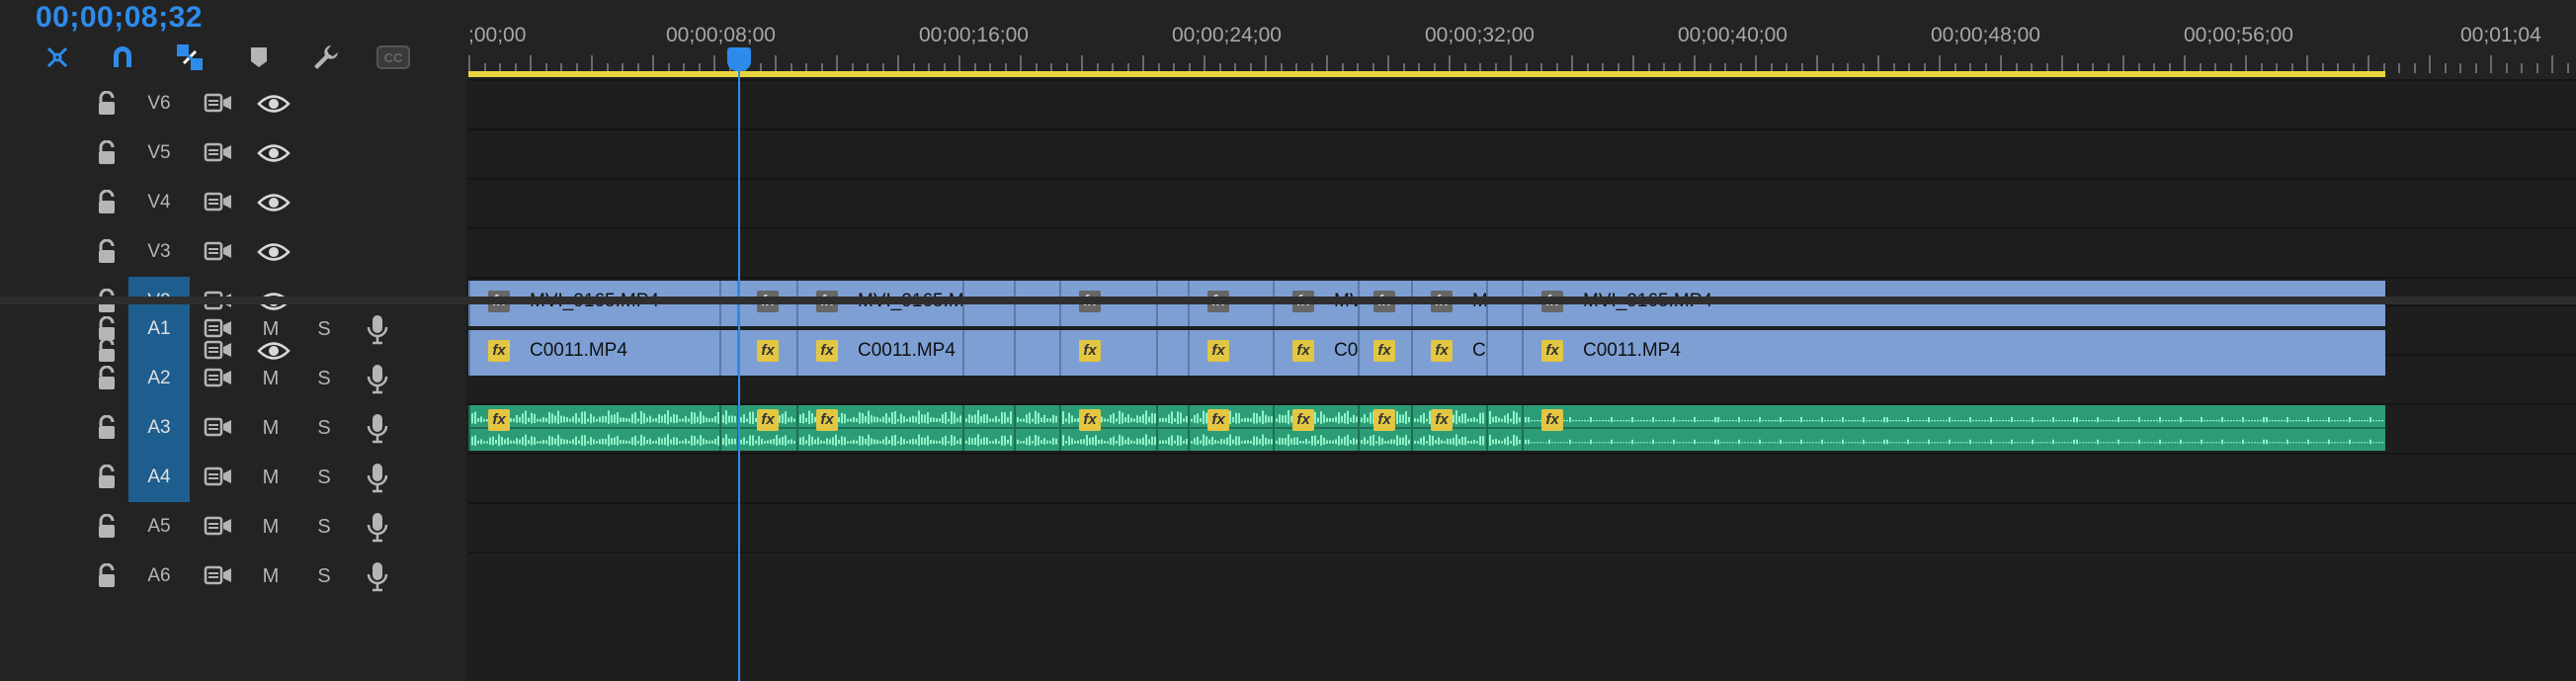 The height and width of the screenshot is (681, 2576). Describe the element at coordinates (122, 58) in the screenshot. I see `snap-magnet-icon` at that location.